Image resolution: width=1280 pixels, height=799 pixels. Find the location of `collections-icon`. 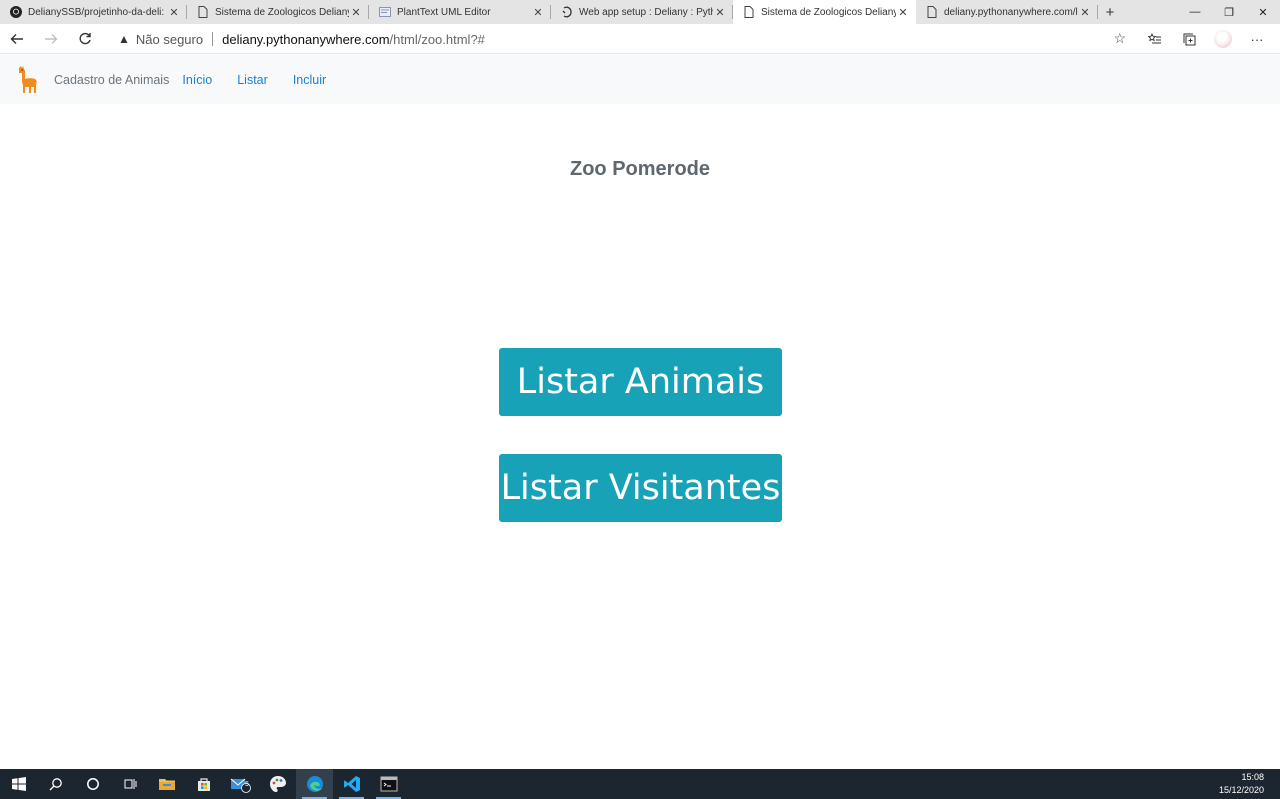

collections-icon is located at coordinates (1189, 39).